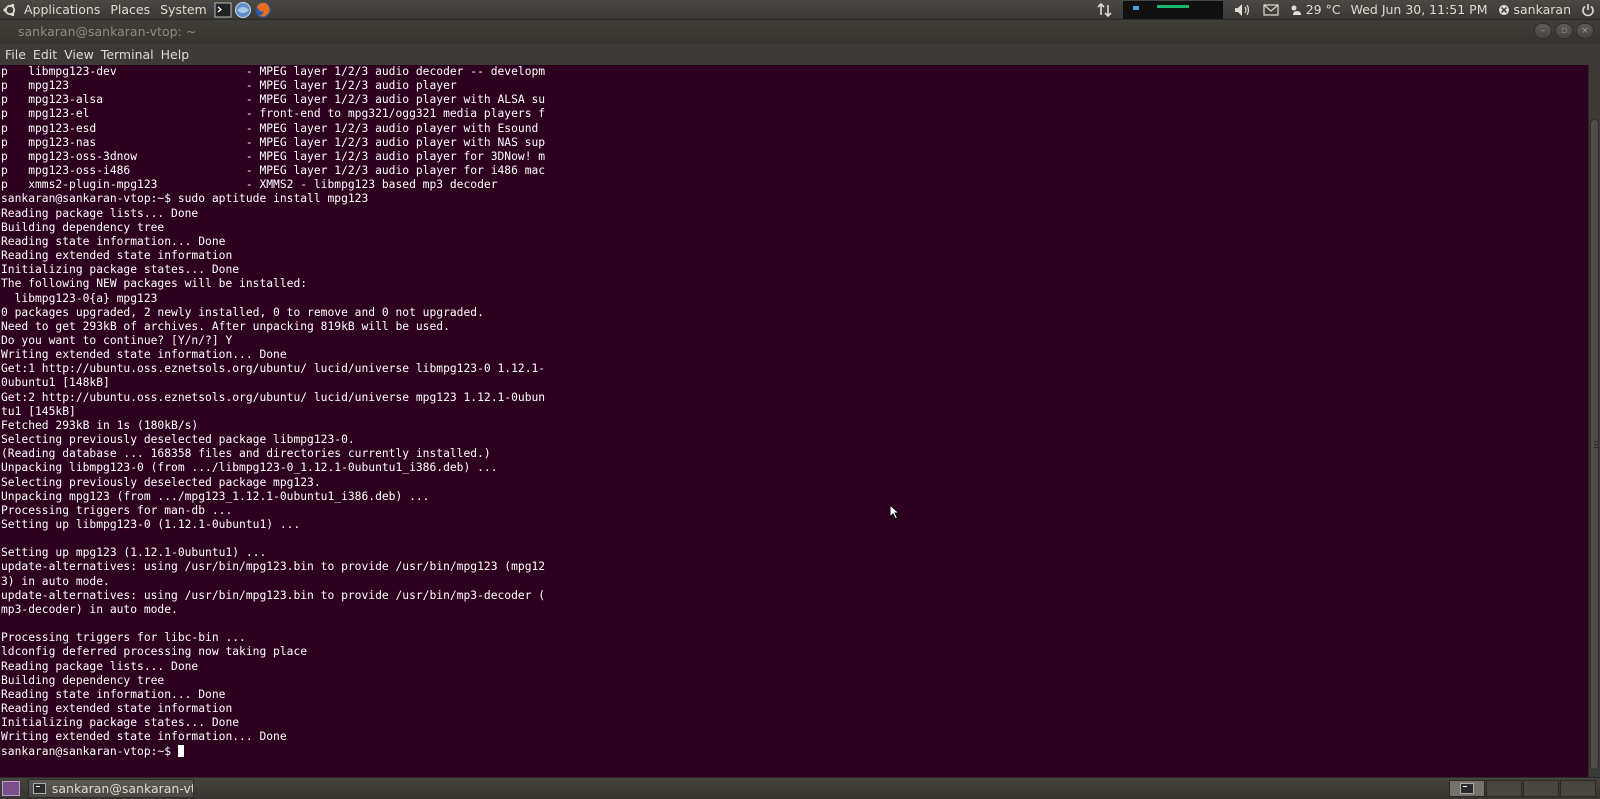 Image resolution: width=1600 pixels, height=799 pixels. I want to click on terminal-launcher-icon, so click(223, 10).